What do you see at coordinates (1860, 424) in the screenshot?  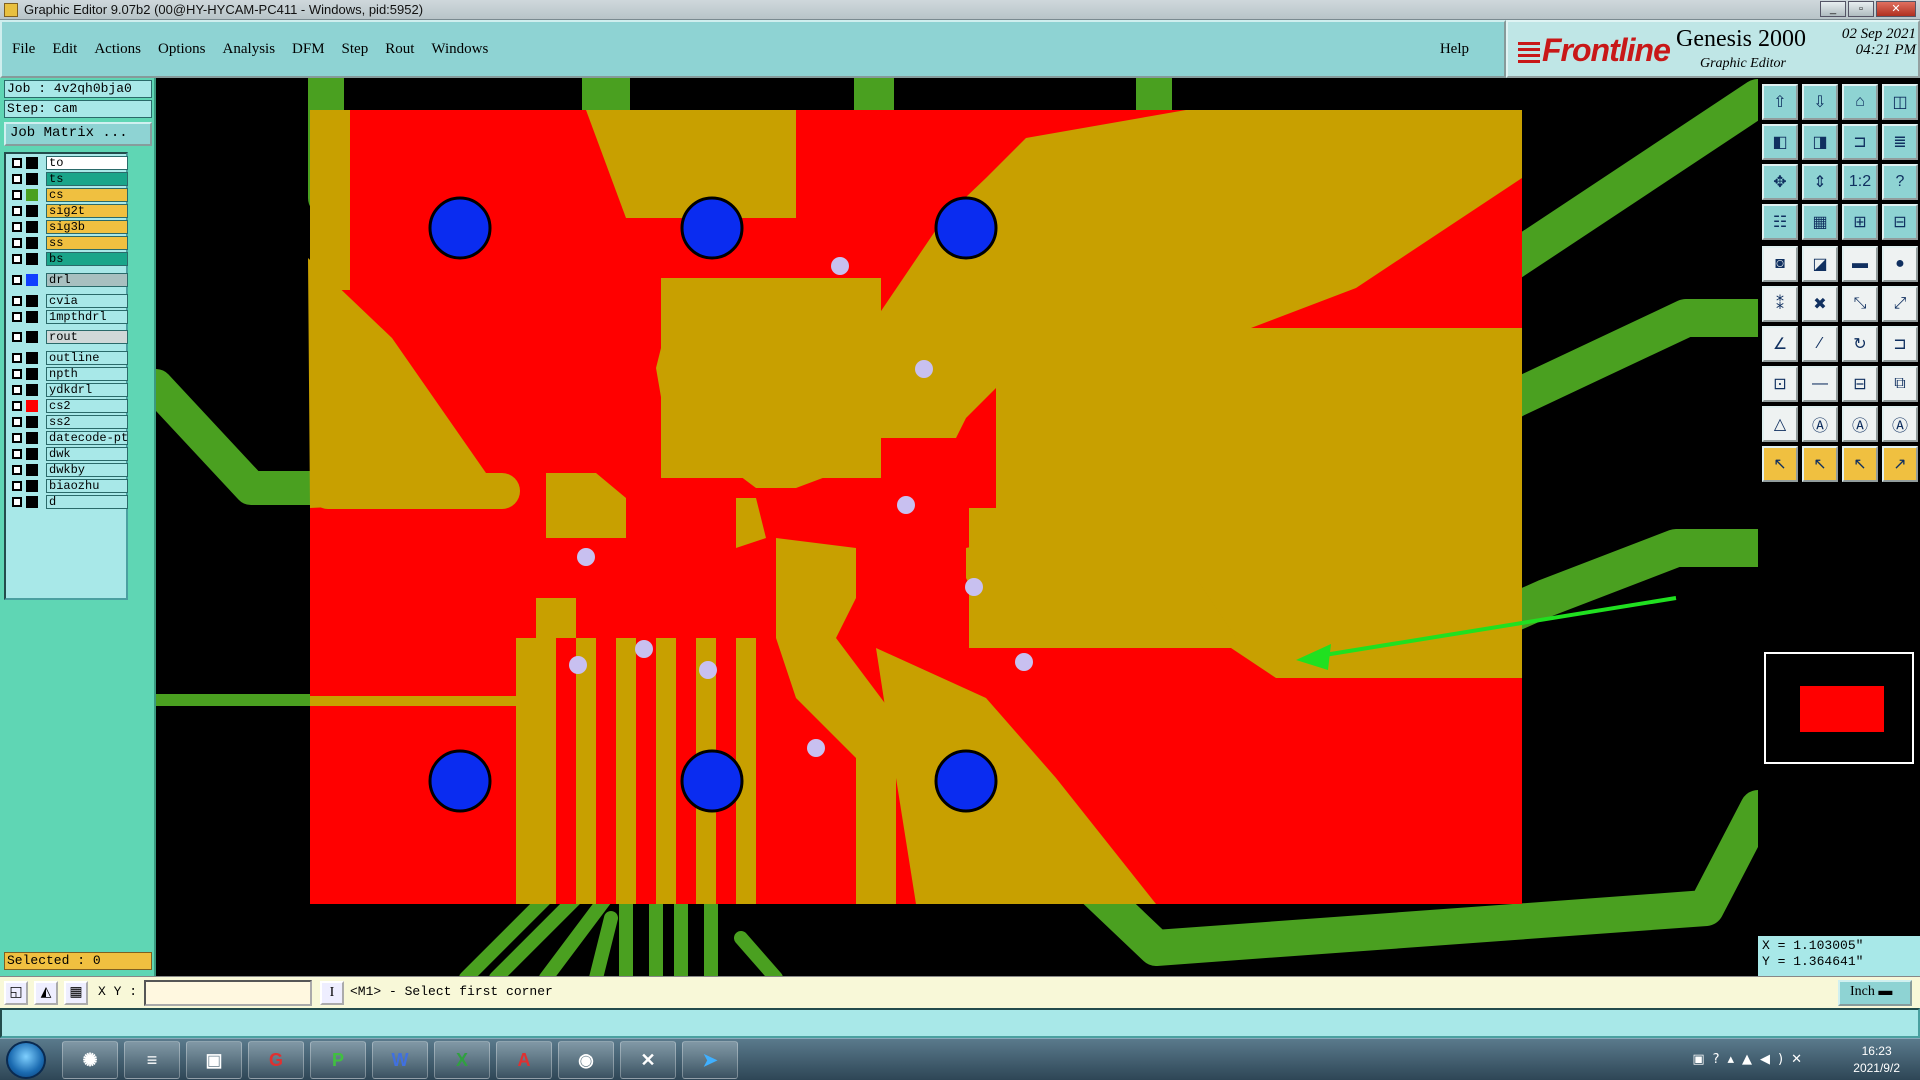 I see `text-b-icon: Ⓐ` at bounding box center [1860, 424].